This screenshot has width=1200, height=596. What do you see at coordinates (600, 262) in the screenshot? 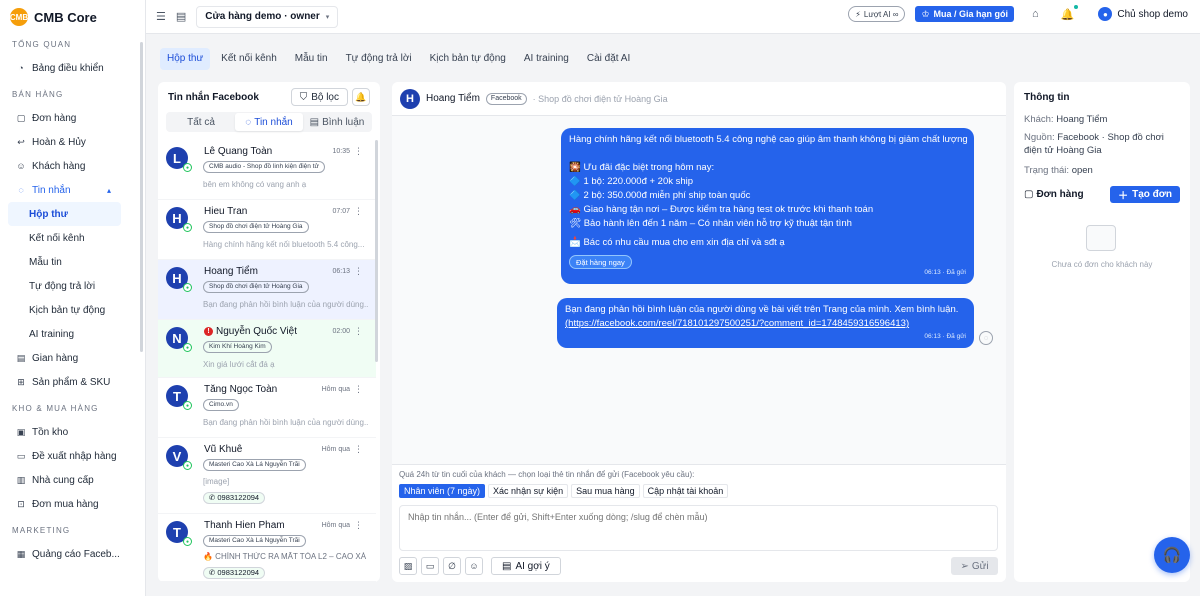
I see `order-now-button: Đặt hàng ngay` at bounding box center [600, 262].